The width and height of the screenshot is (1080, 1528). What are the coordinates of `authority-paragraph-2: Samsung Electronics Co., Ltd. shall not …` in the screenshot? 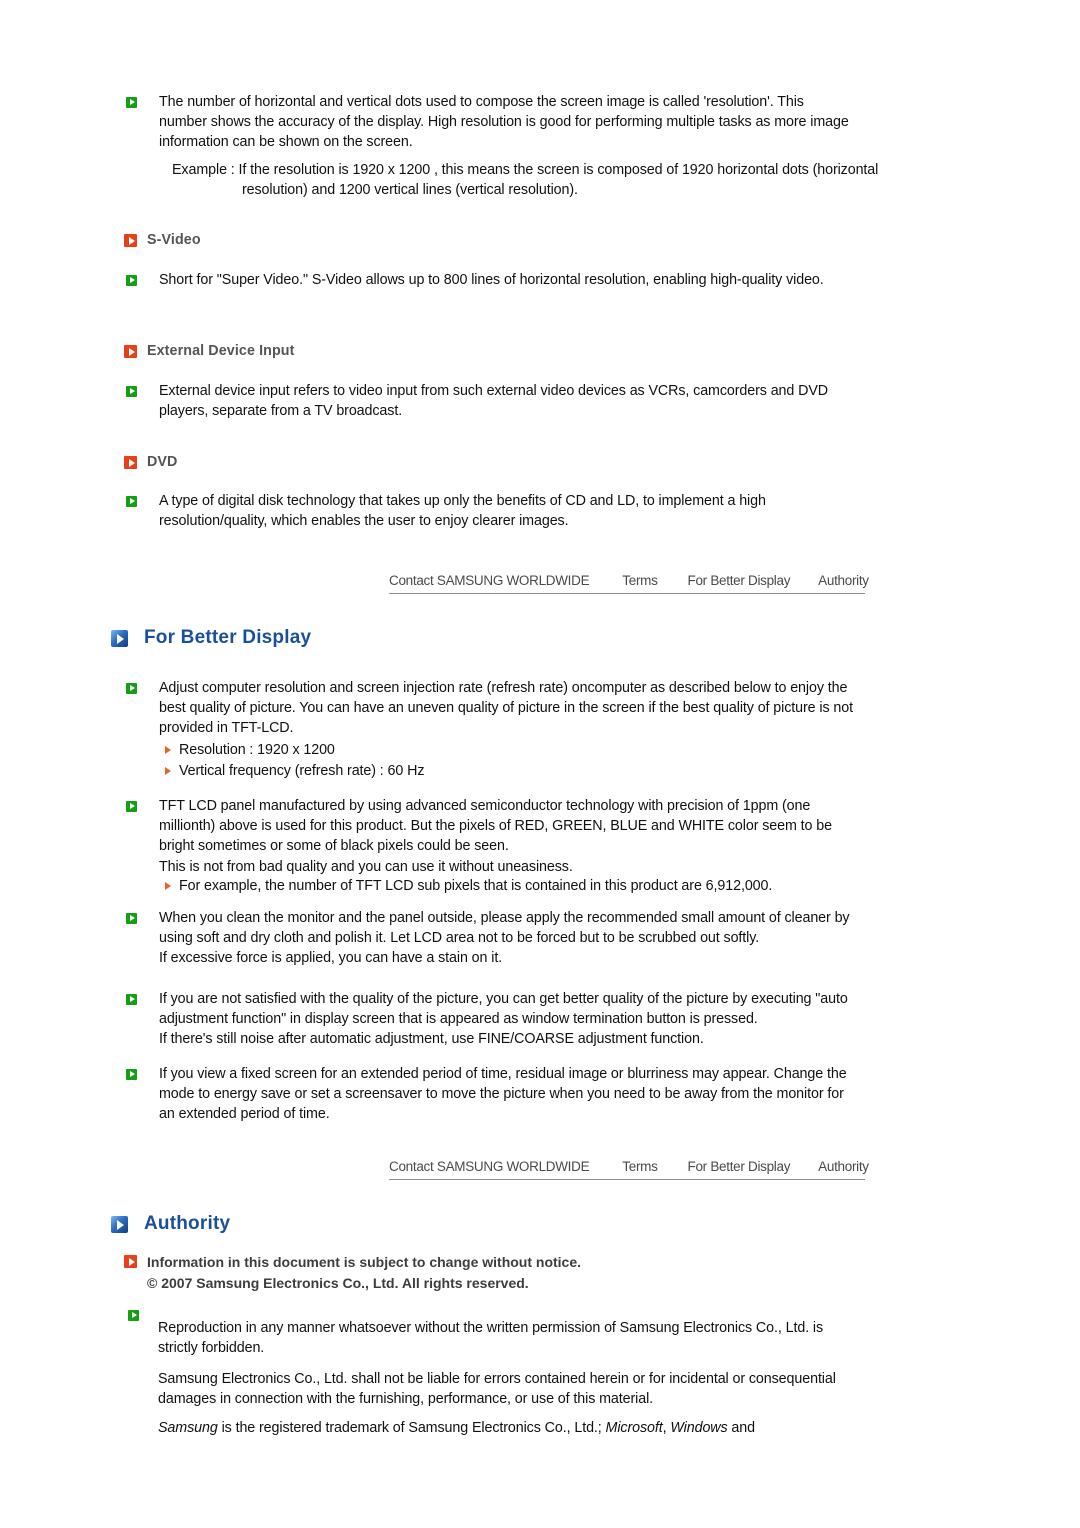 It's located at (497, 1389).